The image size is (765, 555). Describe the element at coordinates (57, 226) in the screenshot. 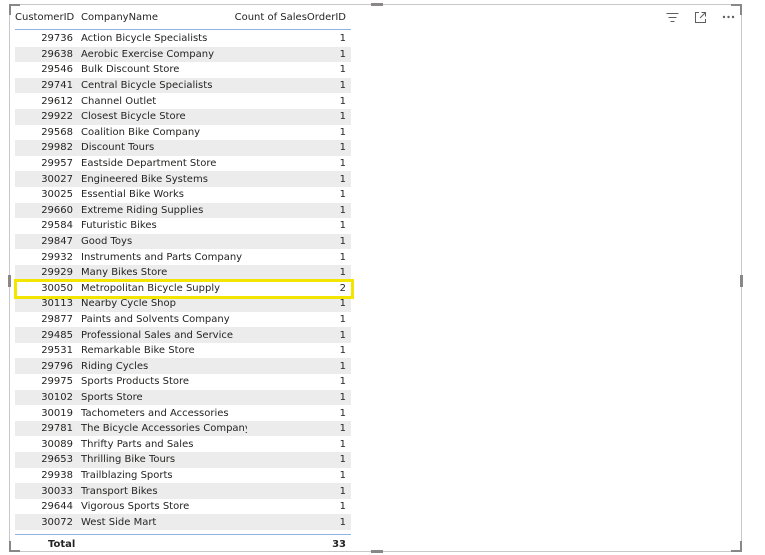

I see `cell-customerid: 29584` at that location.